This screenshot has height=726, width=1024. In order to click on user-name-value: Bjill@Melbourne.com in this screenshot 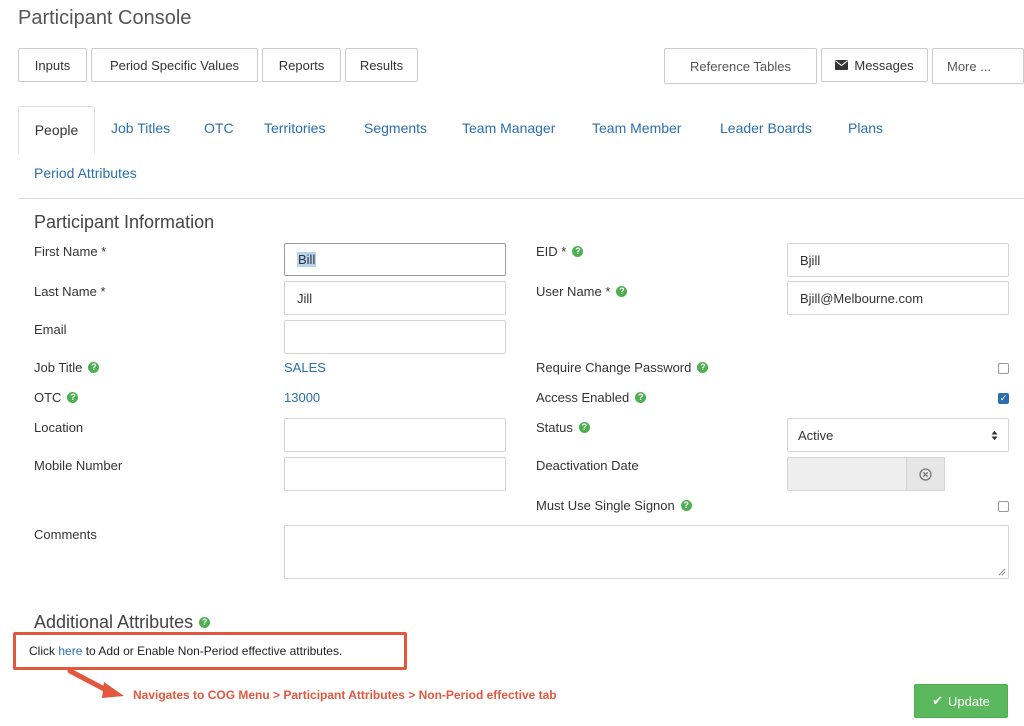, I will do `click(862, 298)`.